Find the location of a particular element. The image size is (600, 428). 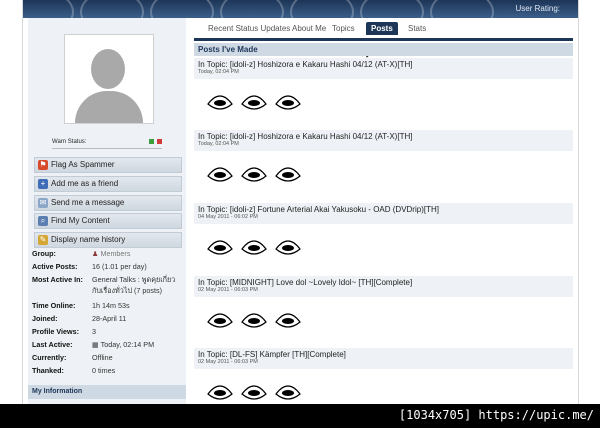

member-icon: ♟ is located at coordinates (95, 253).